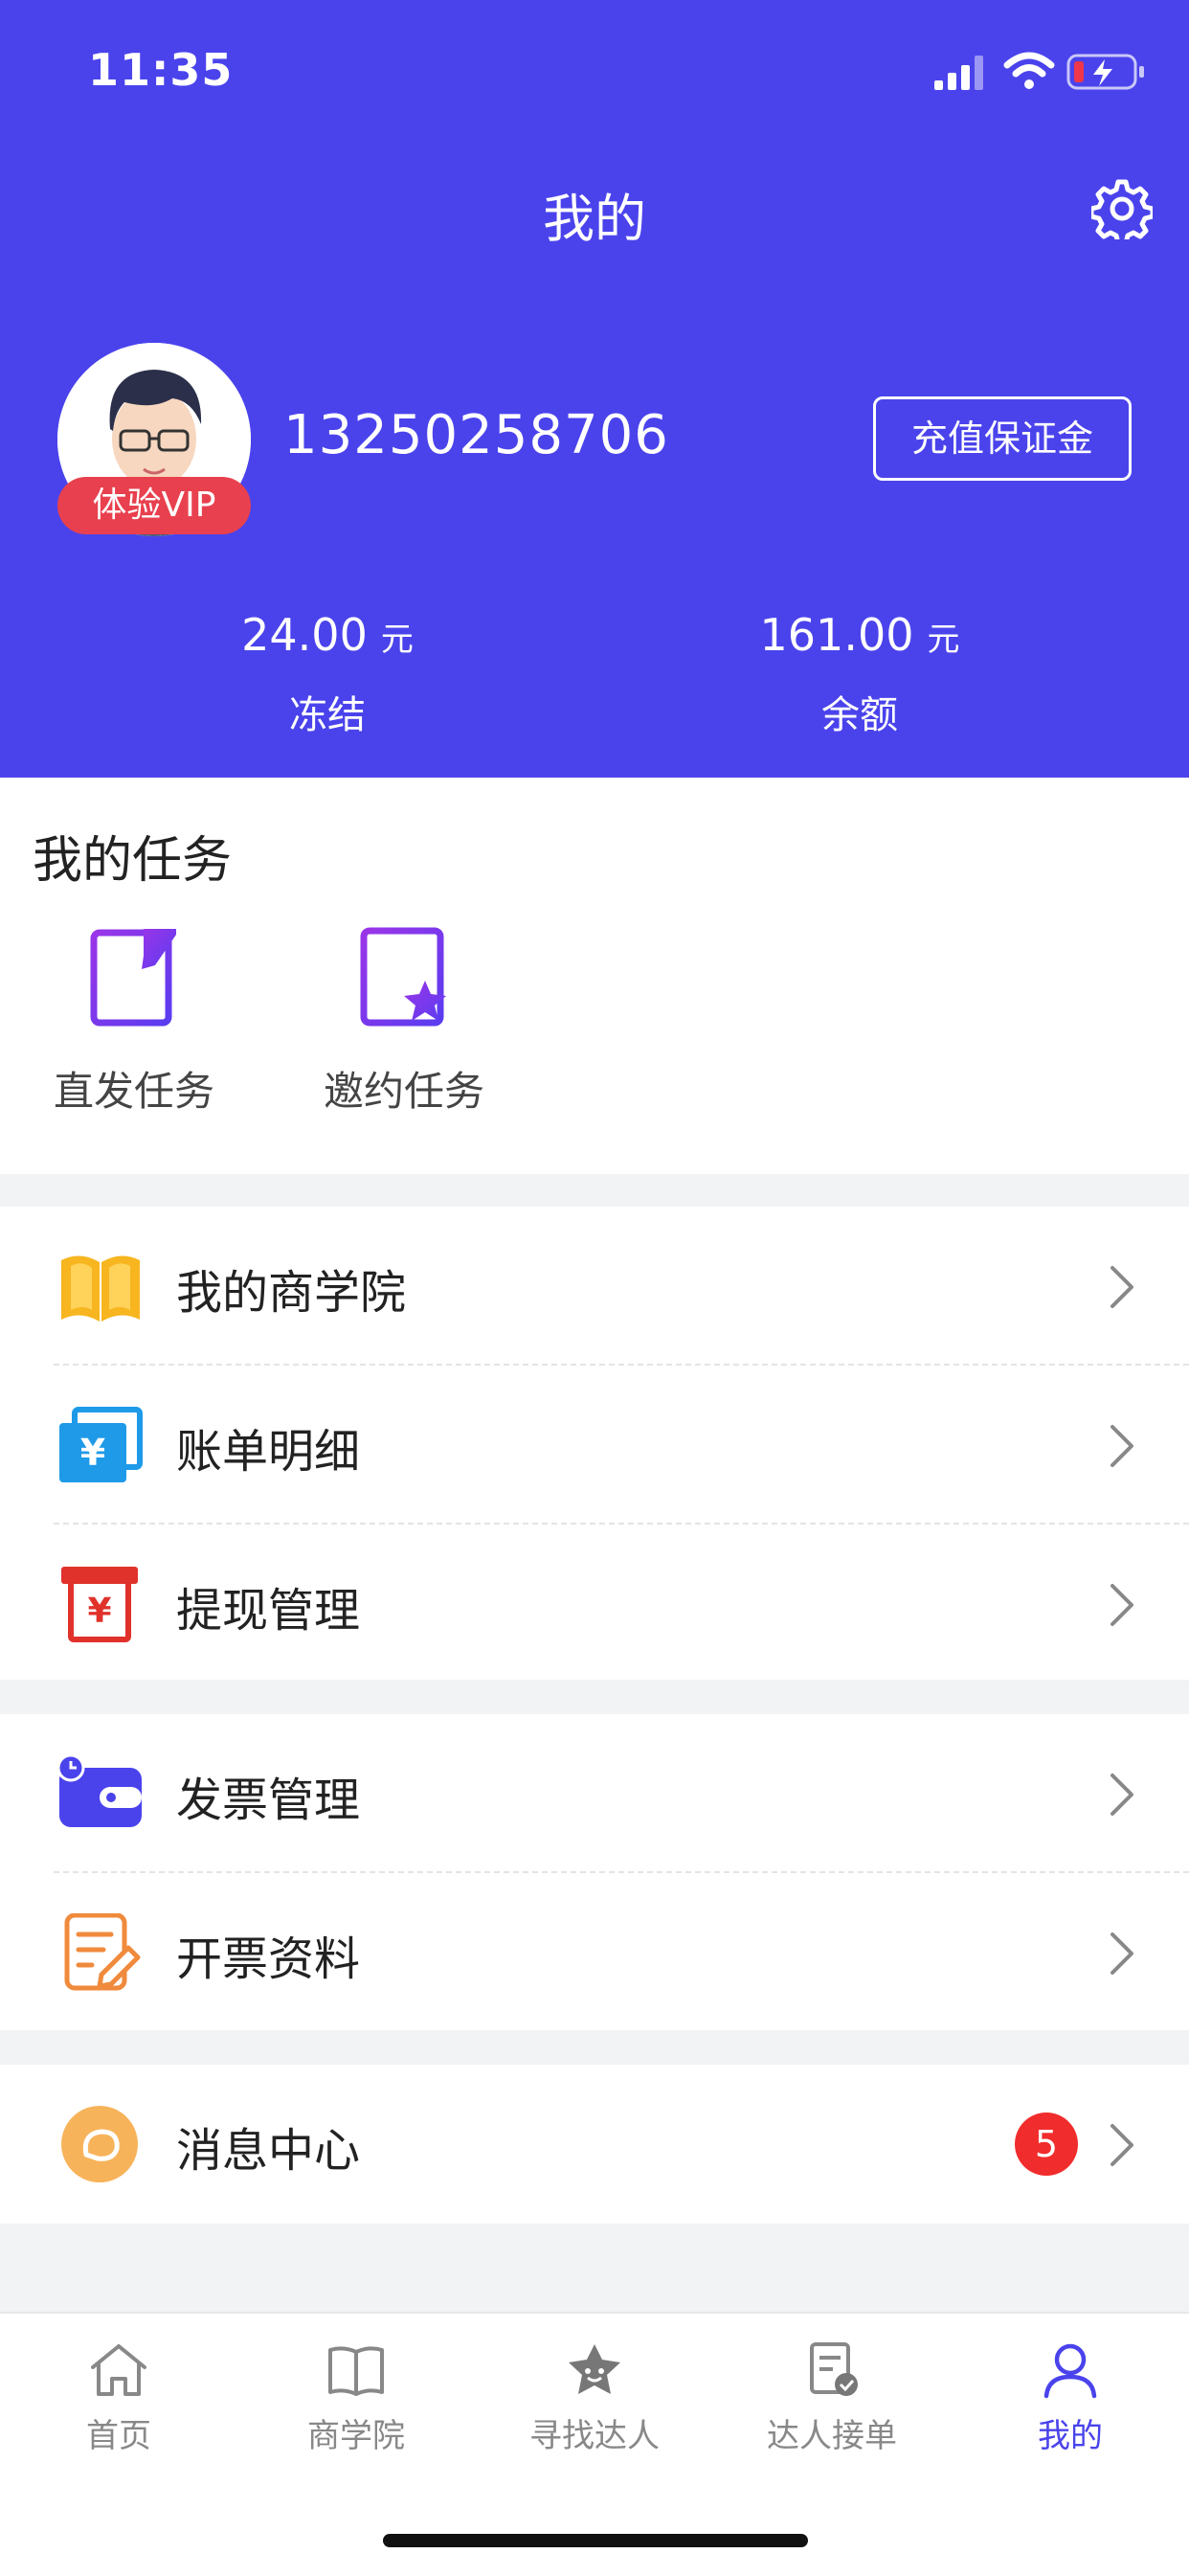 The image size is (1189, 2576). What do you see at coordinates (133, 861) in the screenshot?
I see `tasks-title: 我的任务` at bounding box center [133, 861].